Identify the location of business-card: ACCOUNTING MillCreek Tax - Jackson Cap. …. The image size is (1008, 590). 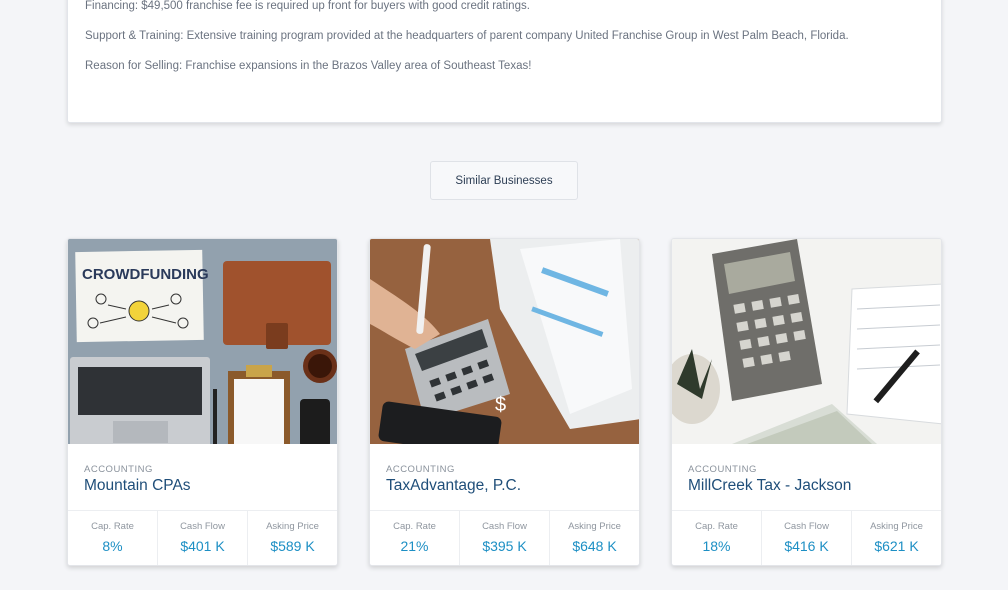
(806, 402).